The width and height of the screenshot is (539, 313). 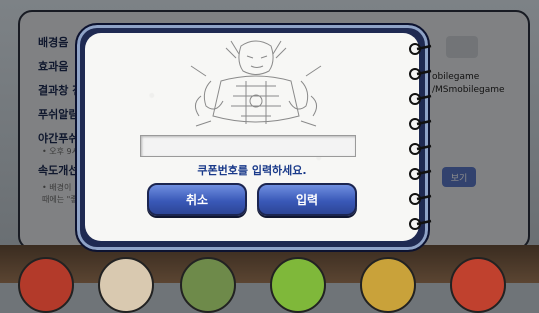 What do you see at coordinates (60, 199) in the screenshot?
I see `setting-speed-note-2: 때에는 "좋` at bounding box center [60, 199].